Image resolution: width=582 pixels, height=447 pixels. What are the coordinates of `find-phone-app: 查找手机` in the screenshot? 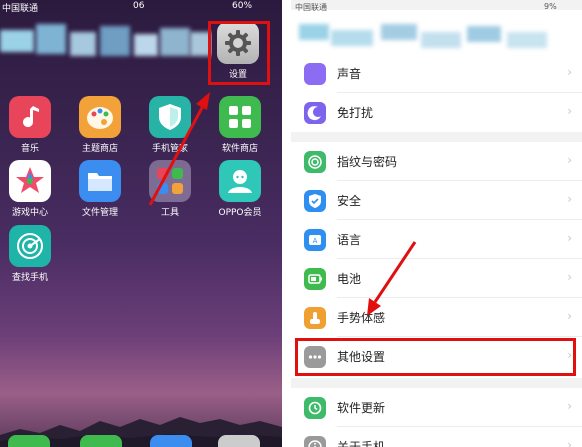 It's located at (30, 254).